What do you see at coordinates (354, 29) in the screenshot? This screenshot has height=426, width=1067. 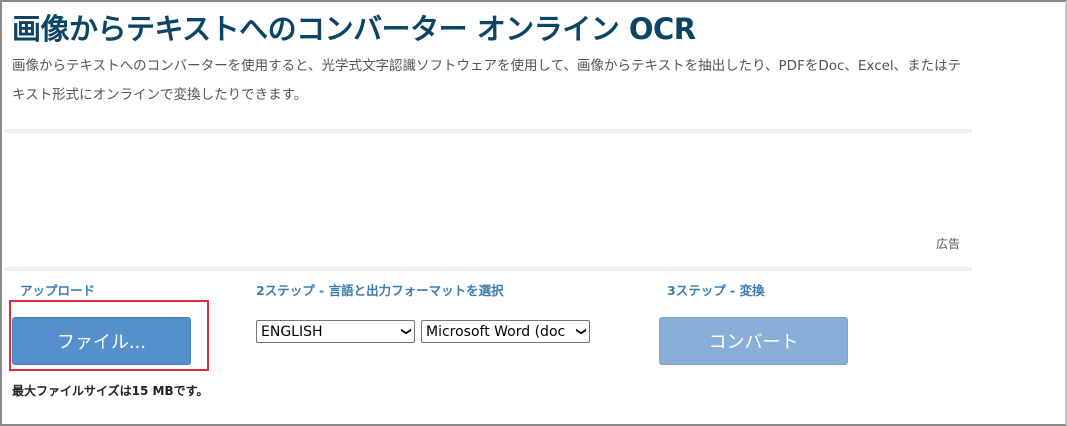 I see `page-title: 画像からテキストへのコンバーター オンライン OCR` at bounding box center [354, 29].